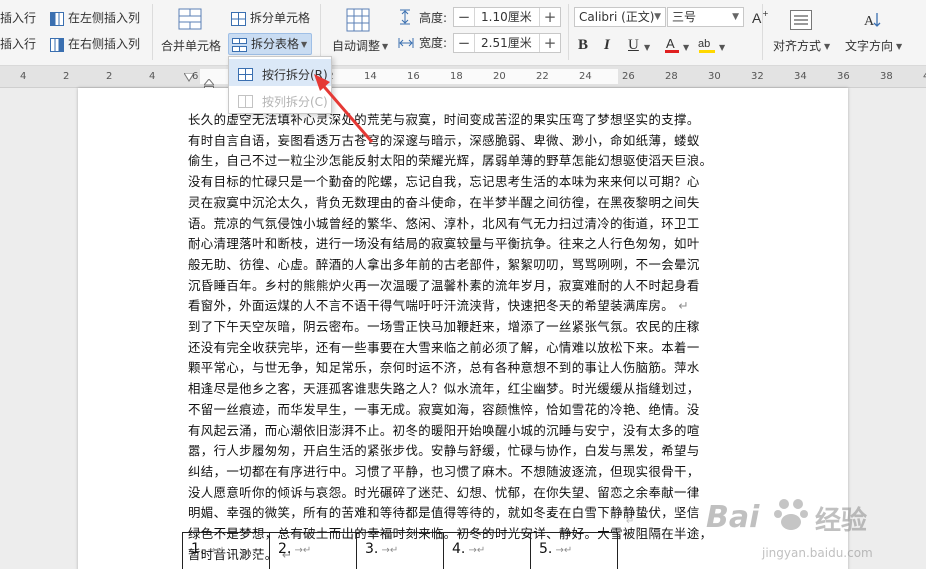 The height and width of the screenshot is (569, 926). I want to click on horizontal-ruler: 42246810121416182022242628303234363840, so click(463, 78).